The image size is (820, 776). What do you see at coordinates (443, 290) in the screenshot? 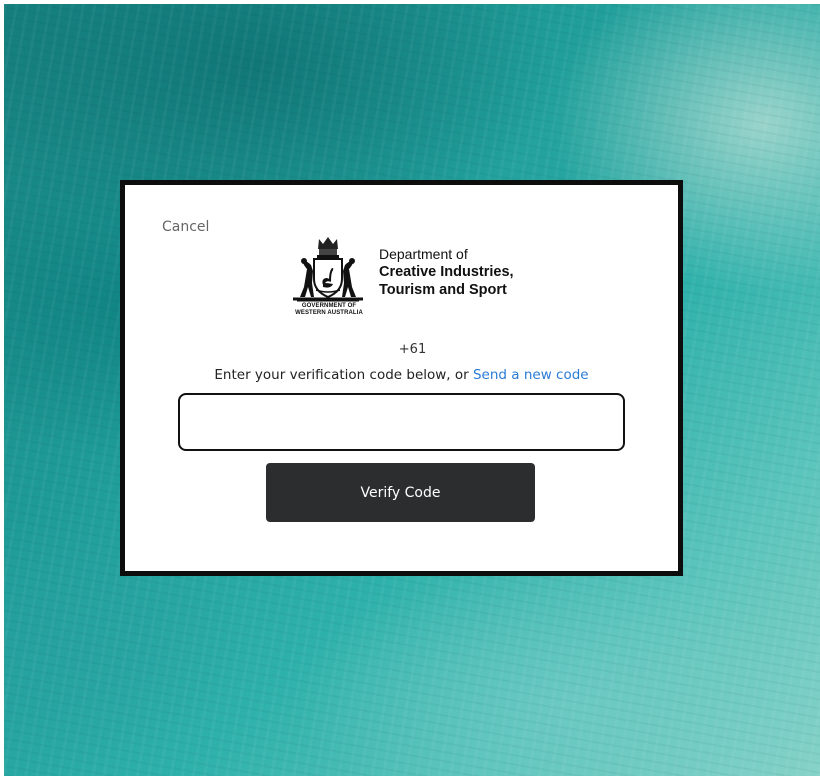
I see `department-name-line3: Tourism and Sport` at bounding box center [443, 290].